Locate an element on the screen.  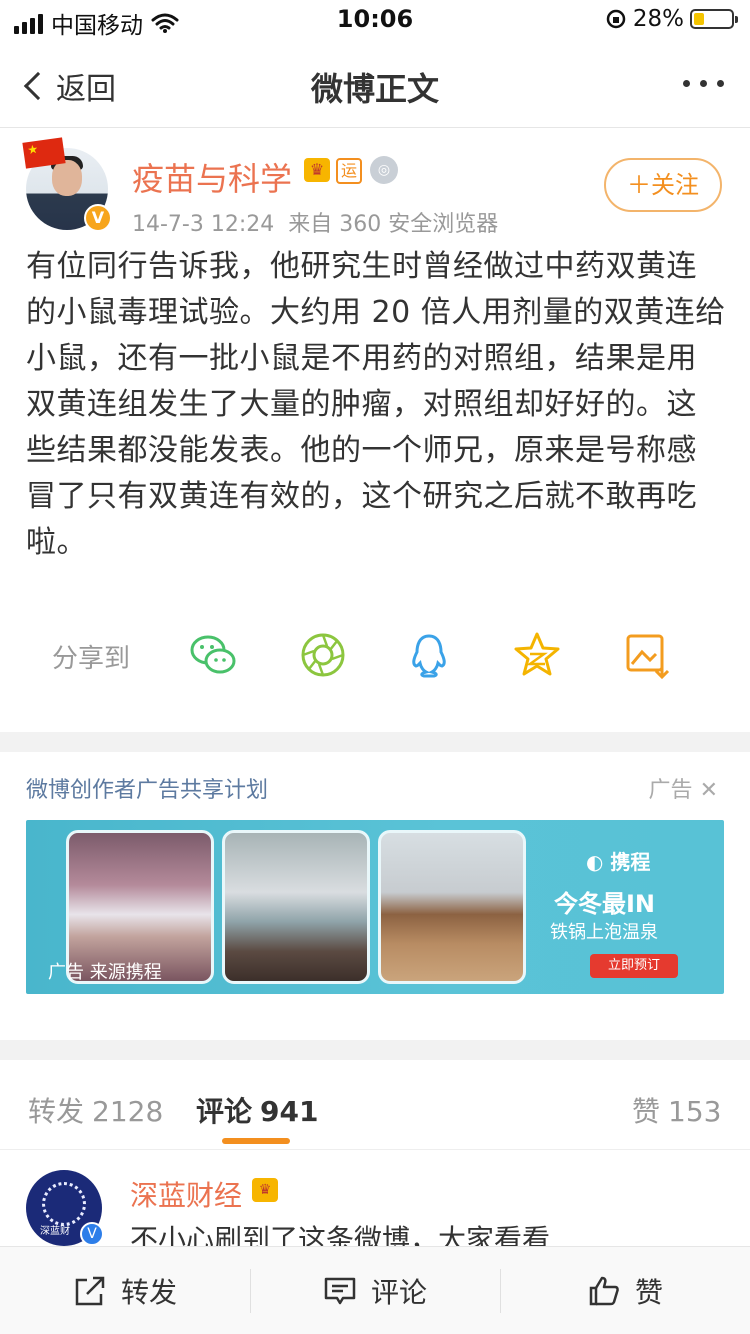
nav-bar: 返回 微博正文 is located at coordinates (375, 84).